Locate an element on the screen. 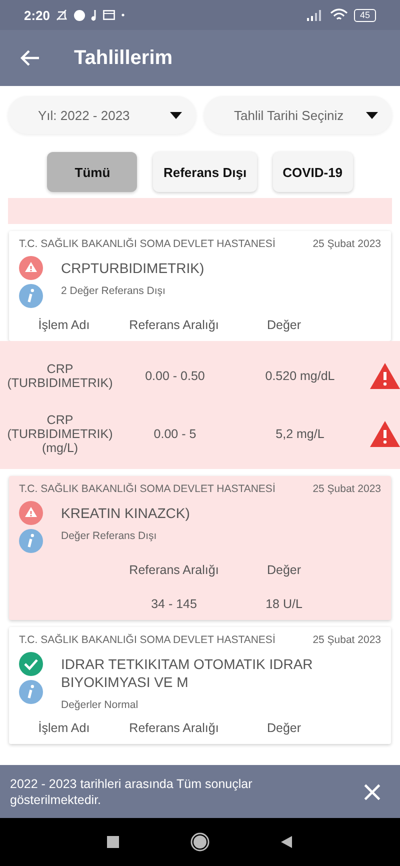 The width and height of the screenshot is (400, 866). dropdown: Tahlil Tarihi Seçiniz is located at coordinates (298, 115).